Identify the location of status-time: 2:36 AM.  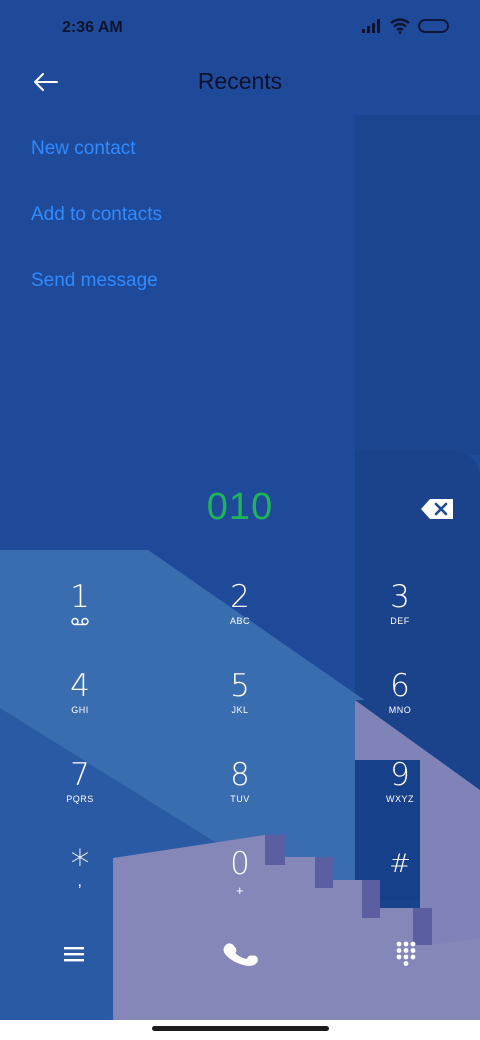
(92, 27).